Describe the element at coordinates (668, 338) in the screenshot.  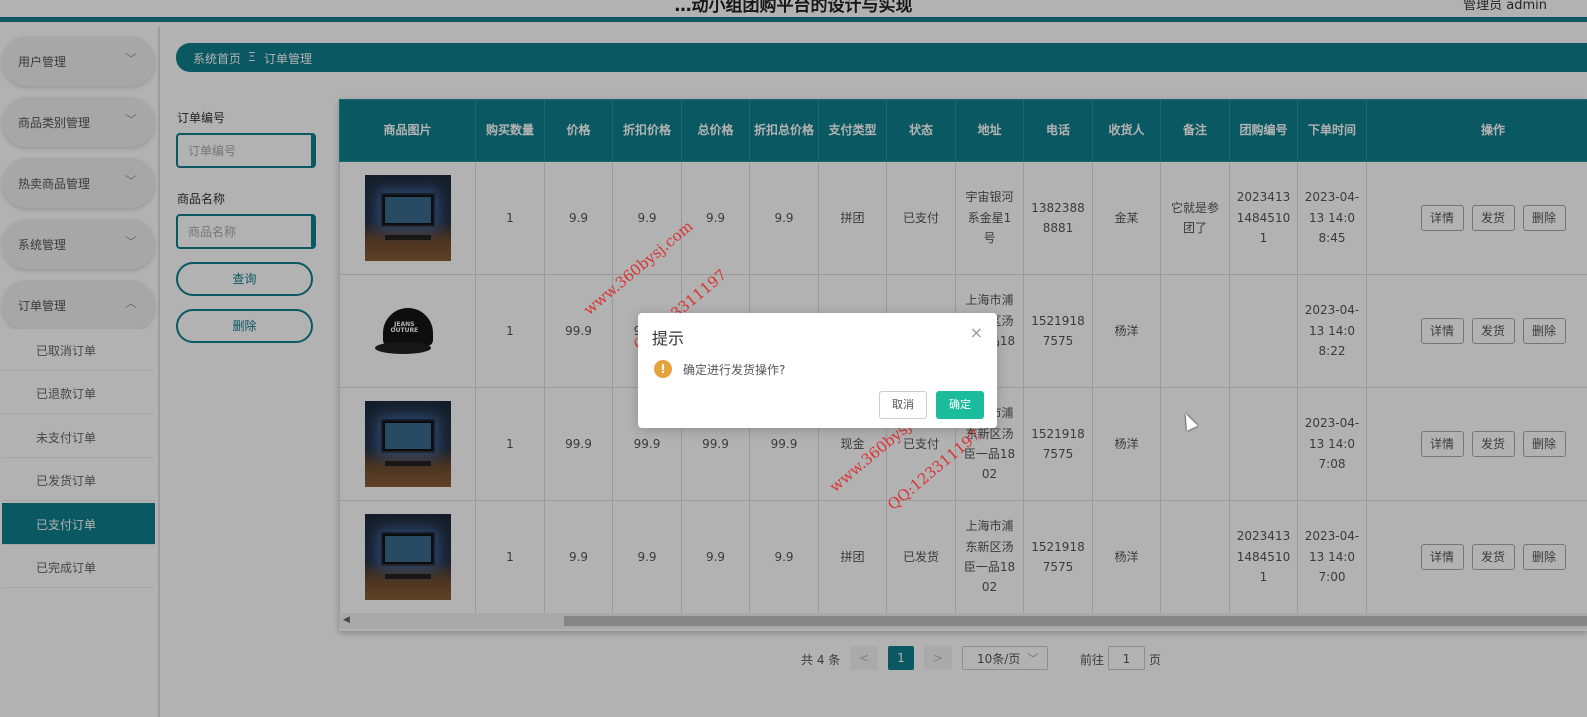
I see `dialog-title: 提示` at that location.